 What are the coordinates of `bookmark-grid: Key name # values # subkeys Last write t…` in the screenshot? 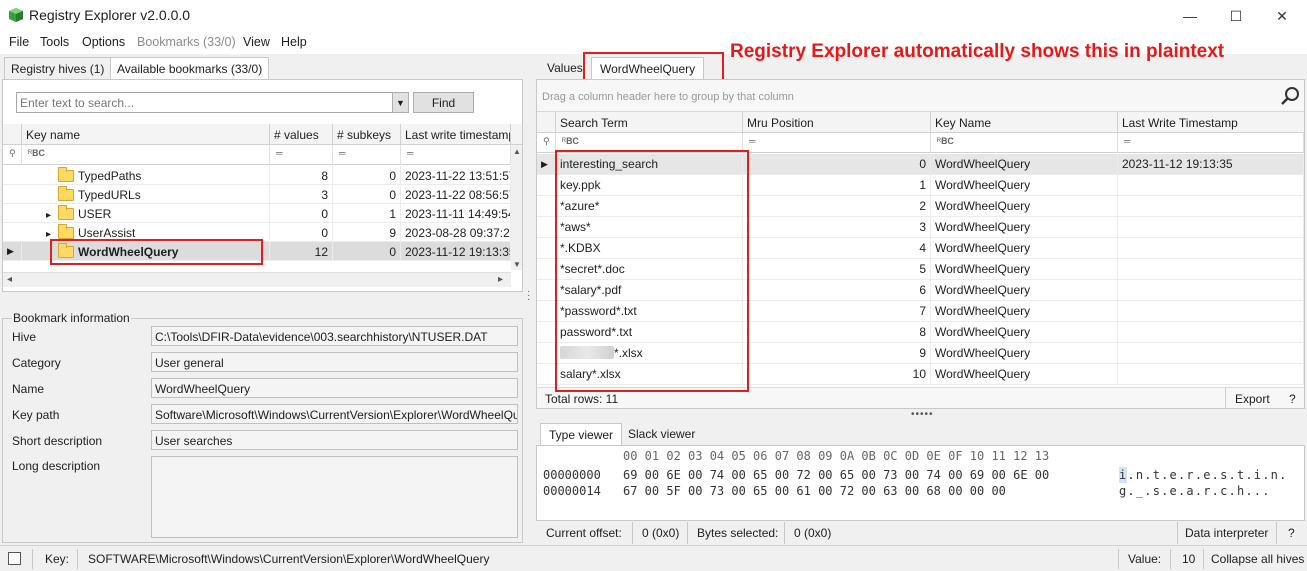 It's located at (262, 208).